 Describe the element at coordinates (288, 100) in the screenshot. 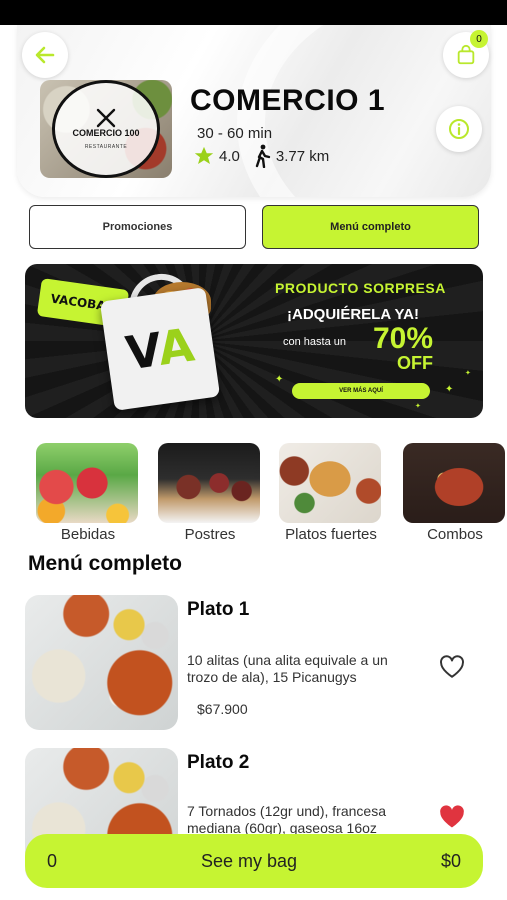

I see `store-name: COMERCIO 1` at that location.